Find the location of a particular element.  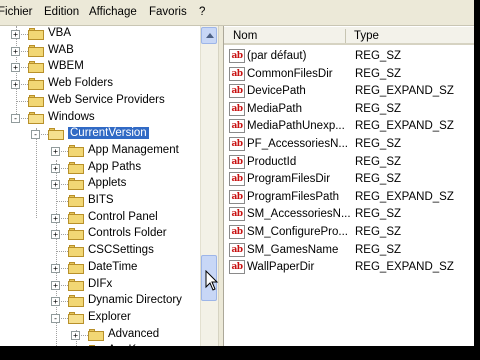

tree-item-controls-folder: + Controls Folder is located at coordinates (100, 234).